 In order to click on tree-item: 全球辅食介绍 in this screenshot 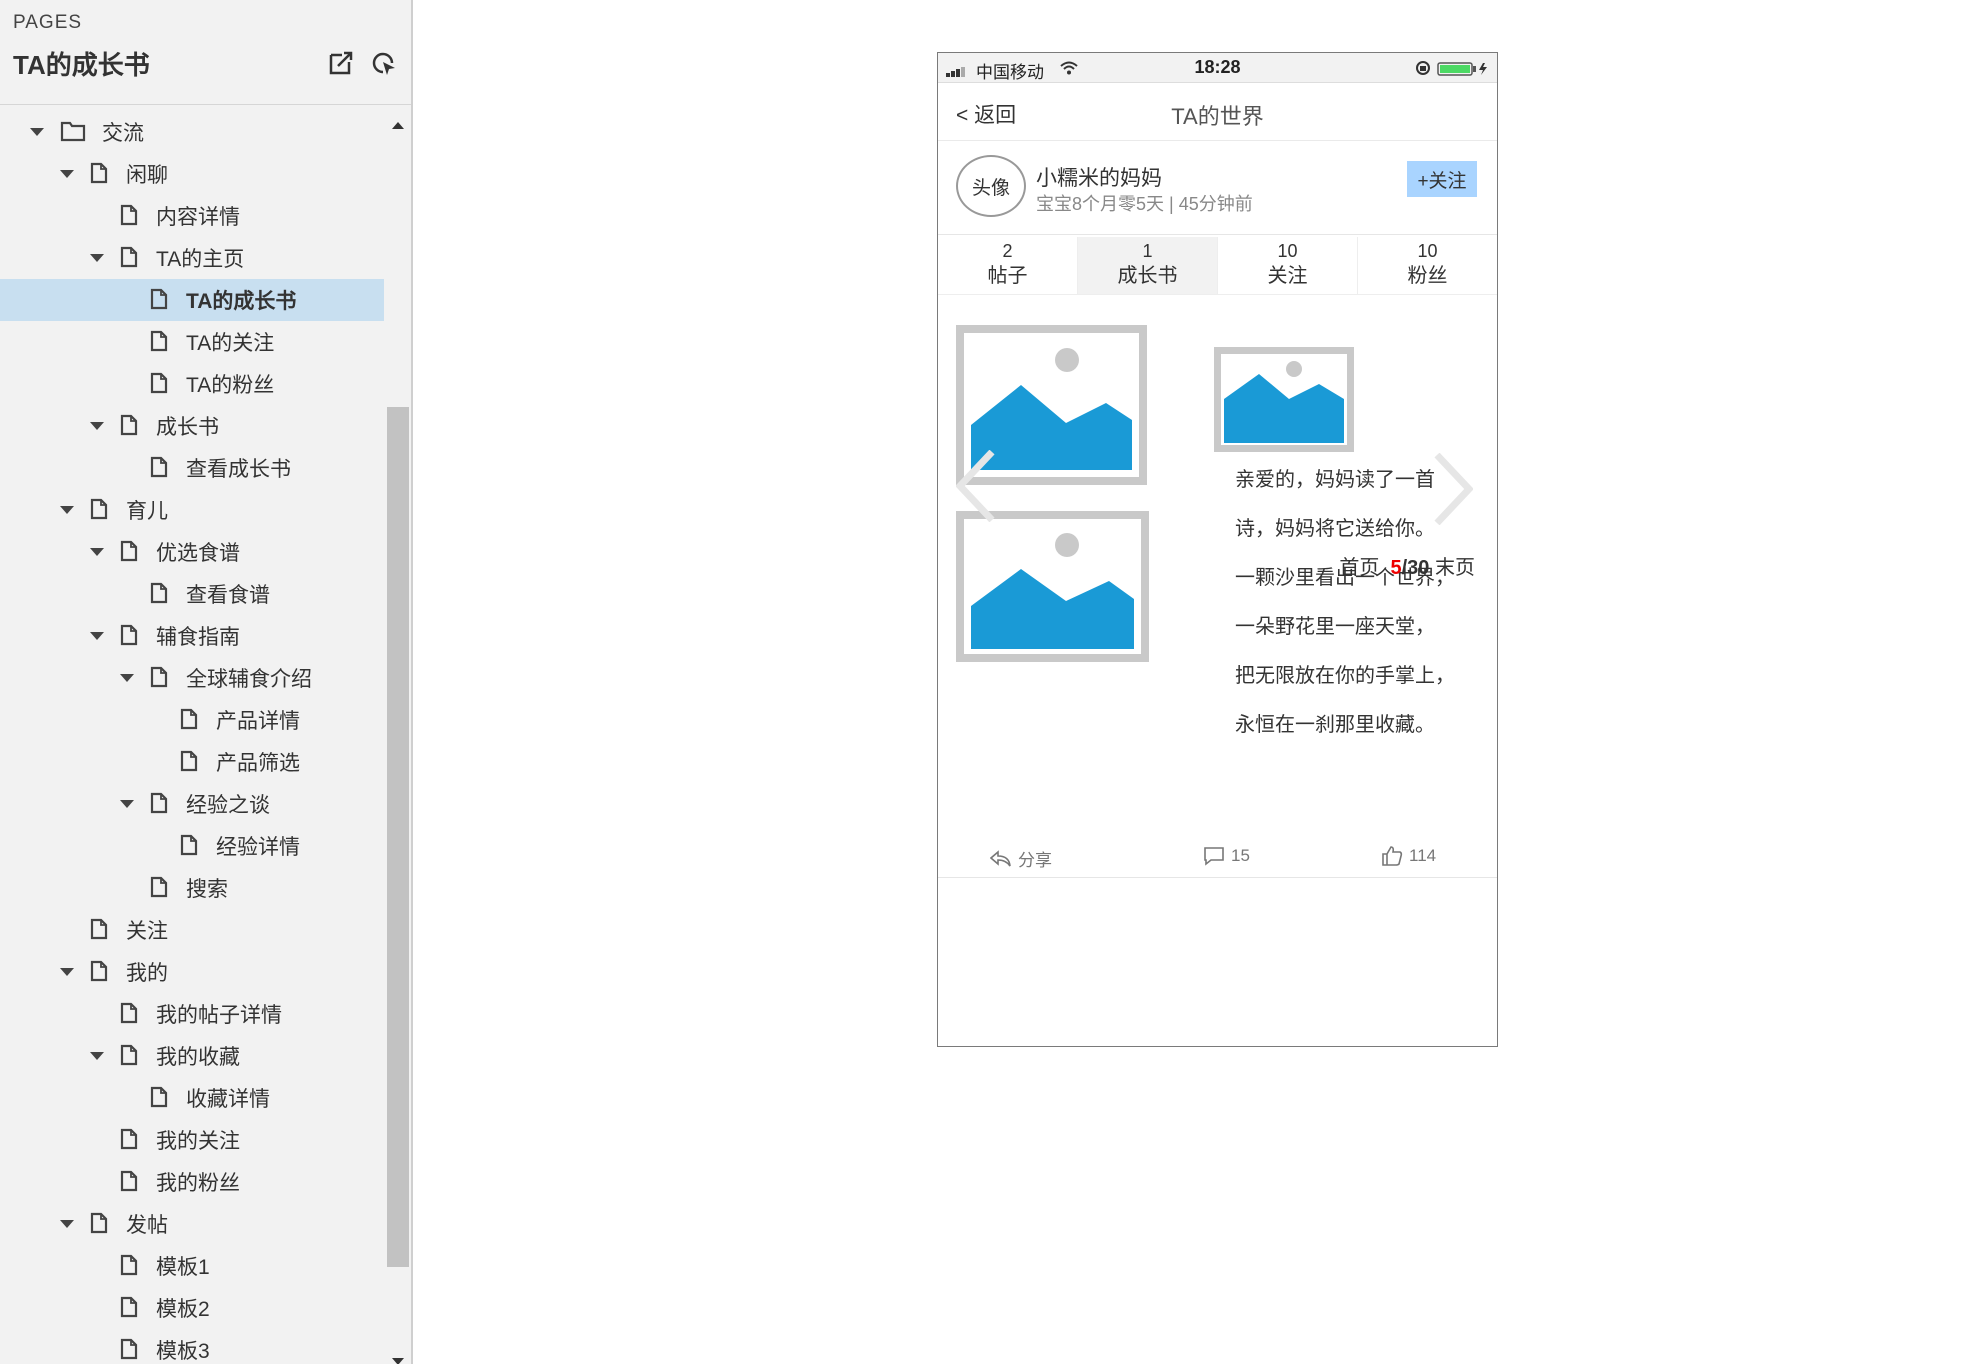, I will do `click(192, 678)`.